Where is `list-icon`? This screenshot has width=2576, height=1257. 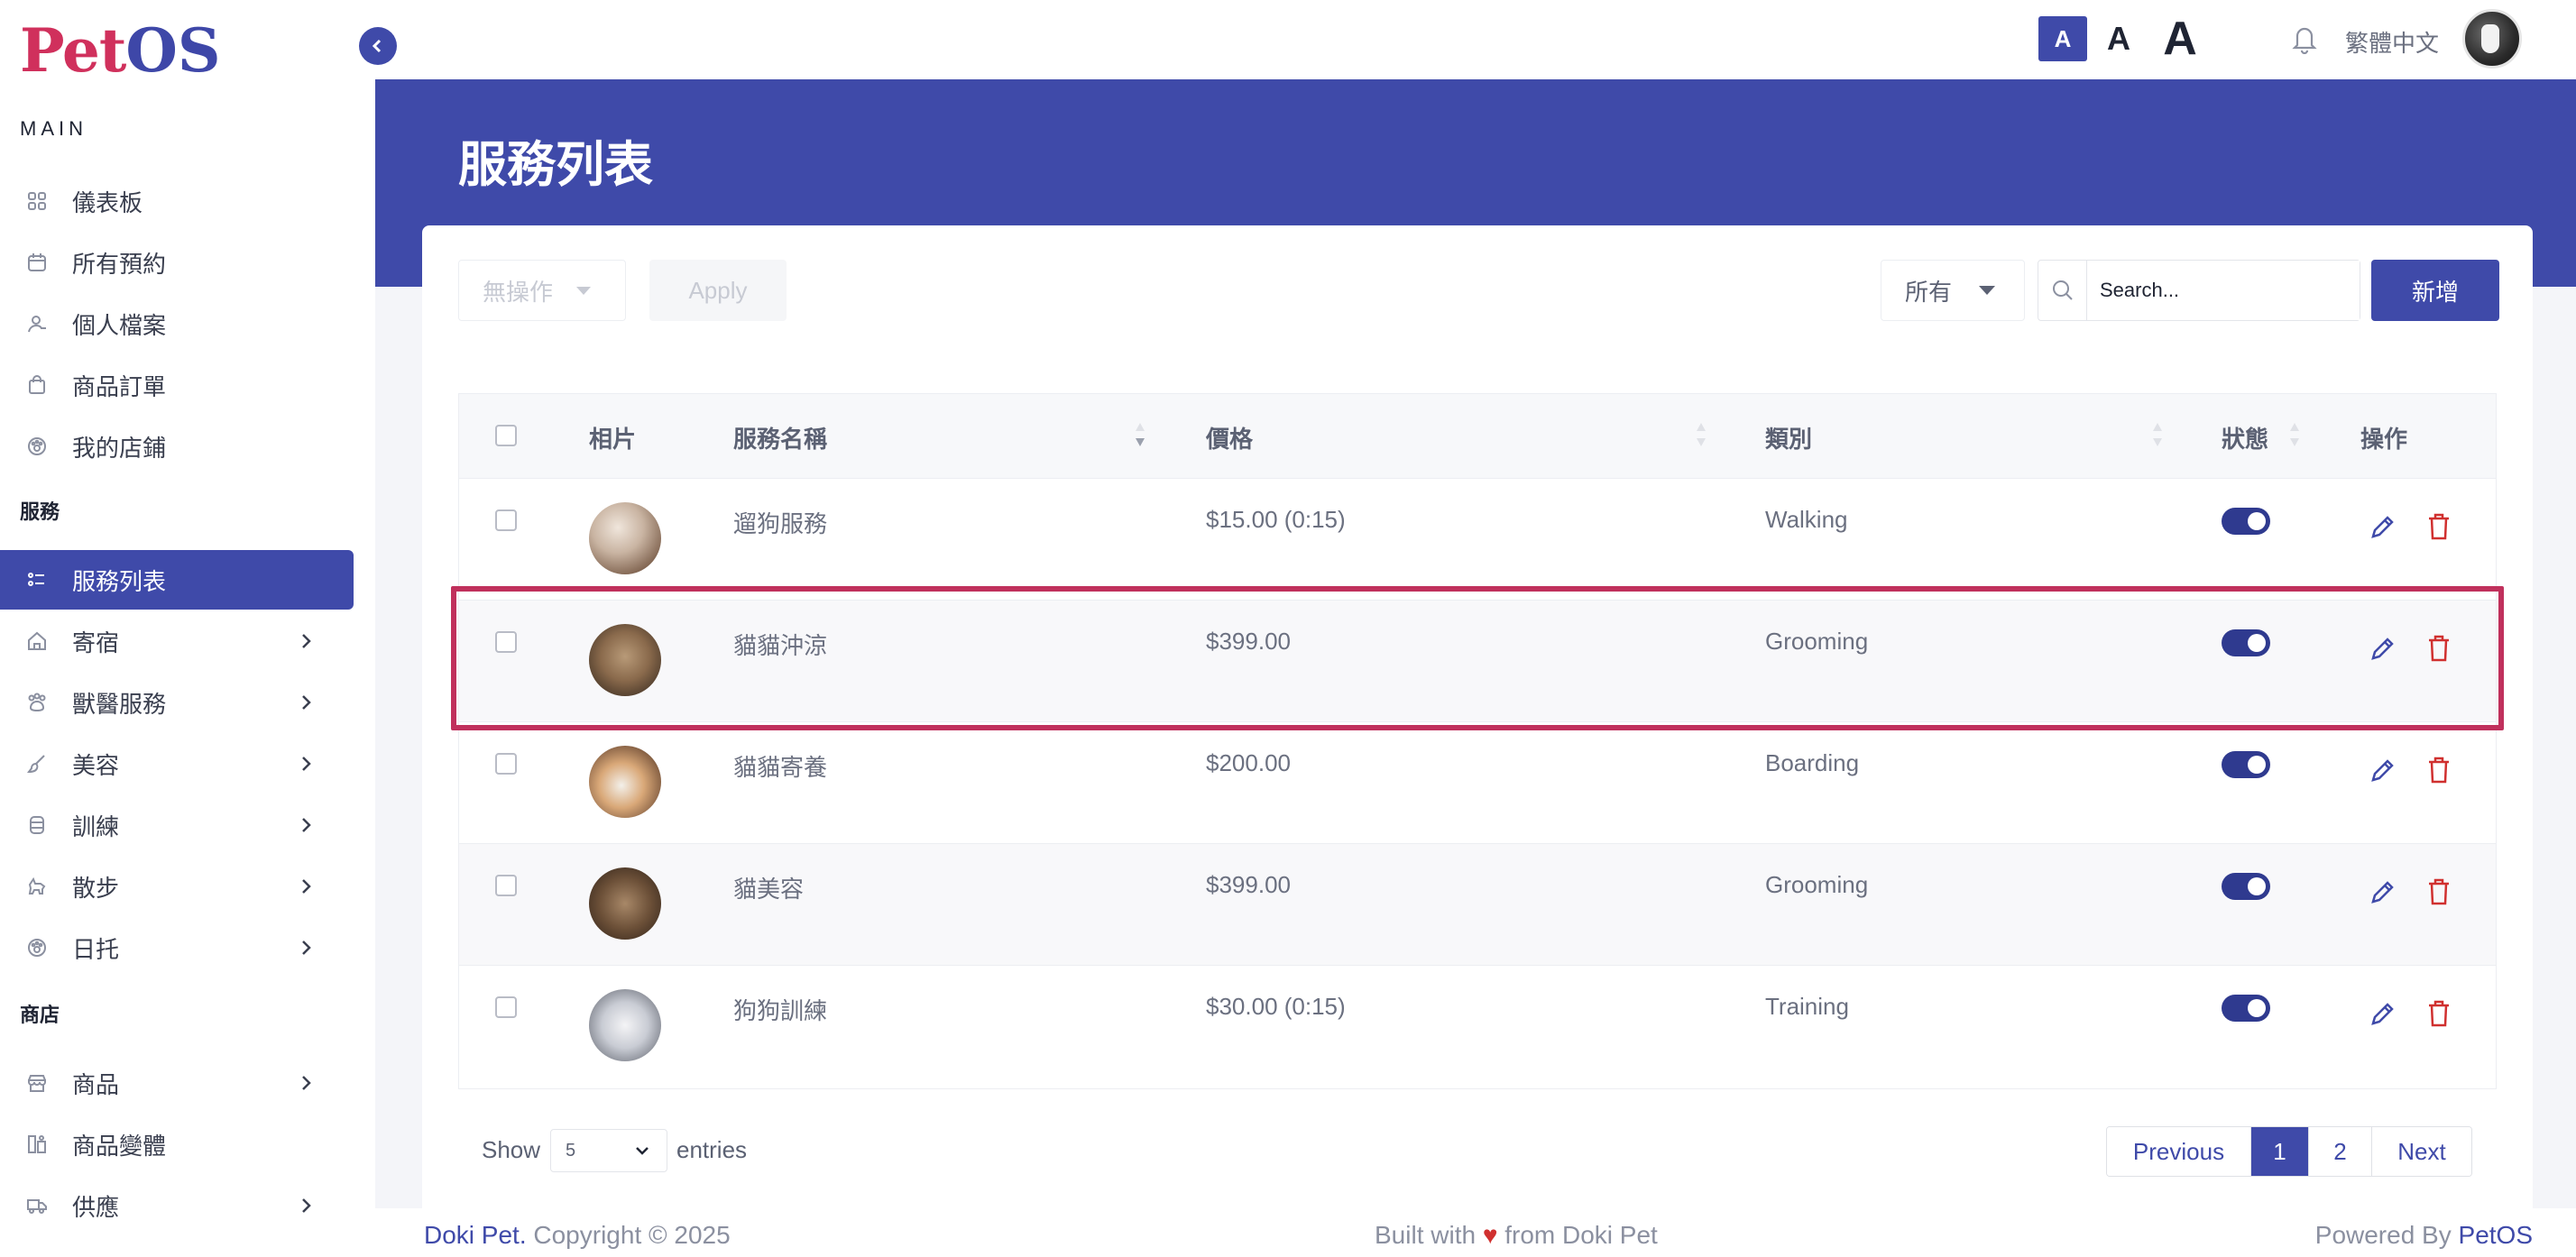
list-icon is located at coordinates (37, 580).